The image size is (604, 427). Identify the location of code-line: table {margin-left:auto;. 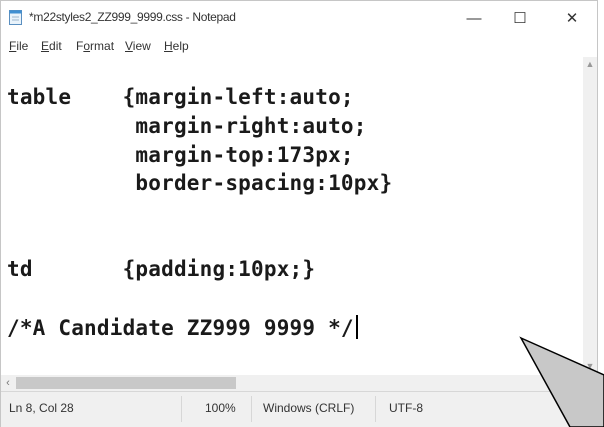
(180, 97).